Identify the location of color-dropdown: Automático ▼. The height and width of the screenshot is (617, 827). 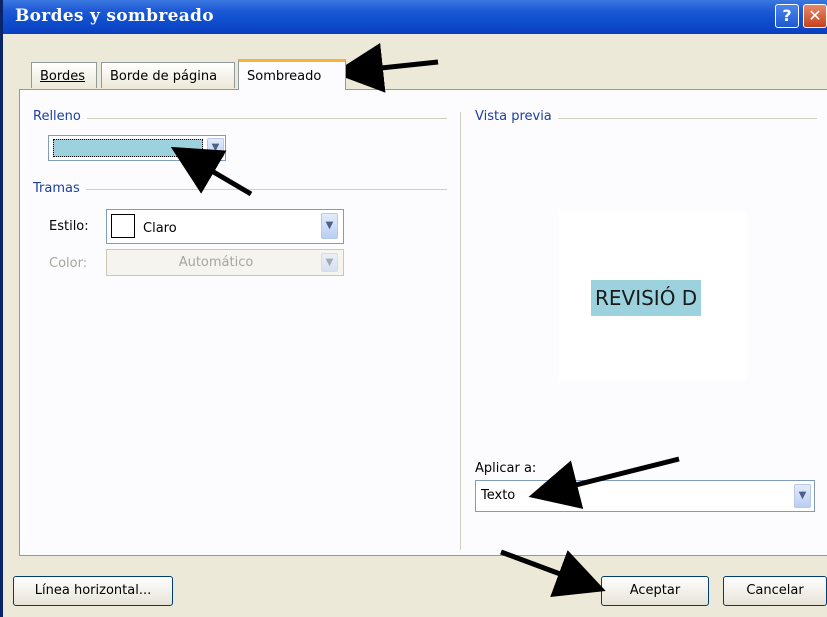
(225, 262).